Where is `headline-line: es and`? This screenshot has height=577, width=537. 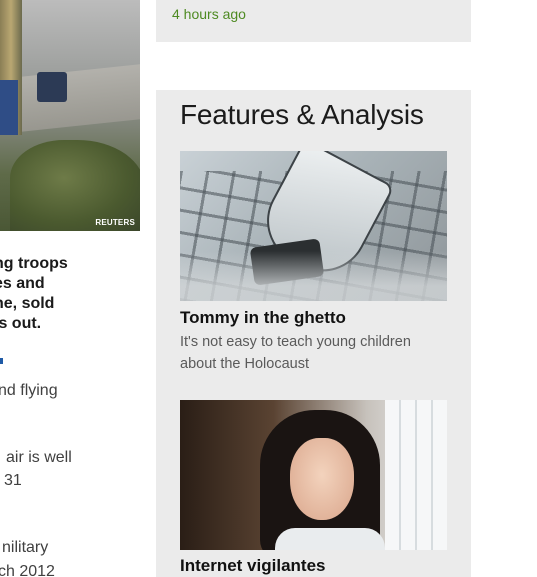
headline-line: es and is located at coordinates (22, 283).